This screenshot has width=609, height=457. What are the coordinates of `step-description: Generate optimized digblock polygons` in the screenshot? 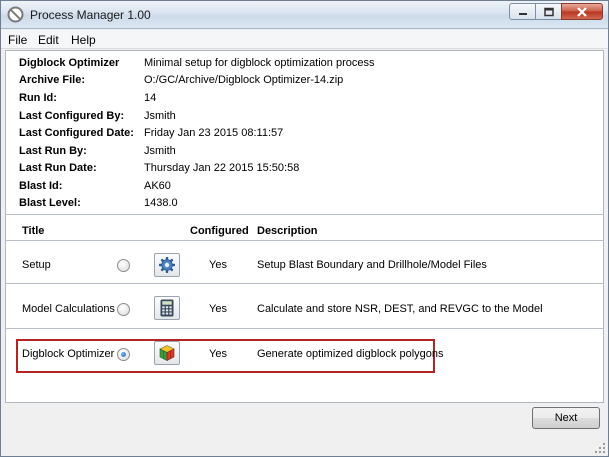 It's located at (350, 354).